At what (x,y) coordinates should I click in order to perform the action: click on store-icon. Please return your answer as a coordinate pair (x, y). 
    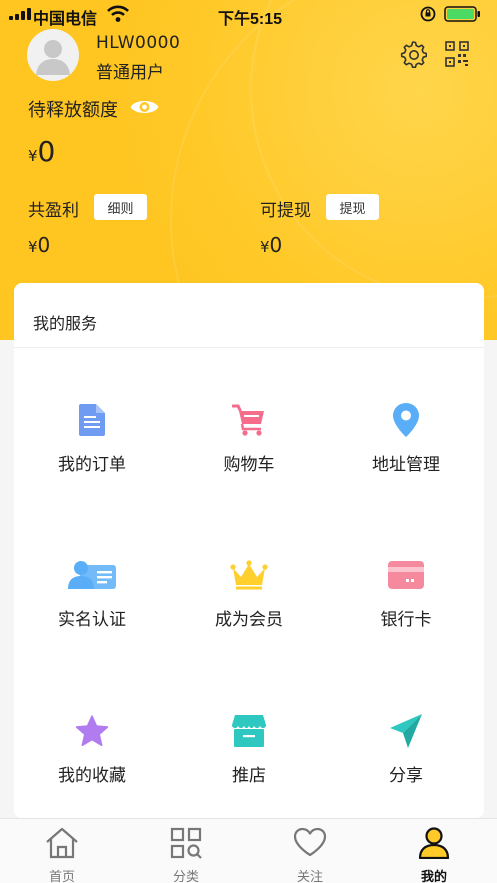
    Looking at the image, I should click on (249, 731).